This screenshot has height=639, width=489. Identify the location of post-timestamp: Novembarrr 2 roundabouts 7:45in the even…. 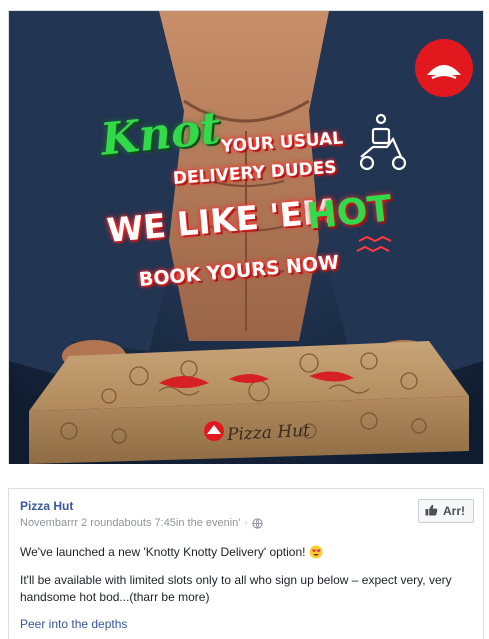
(130, 523).